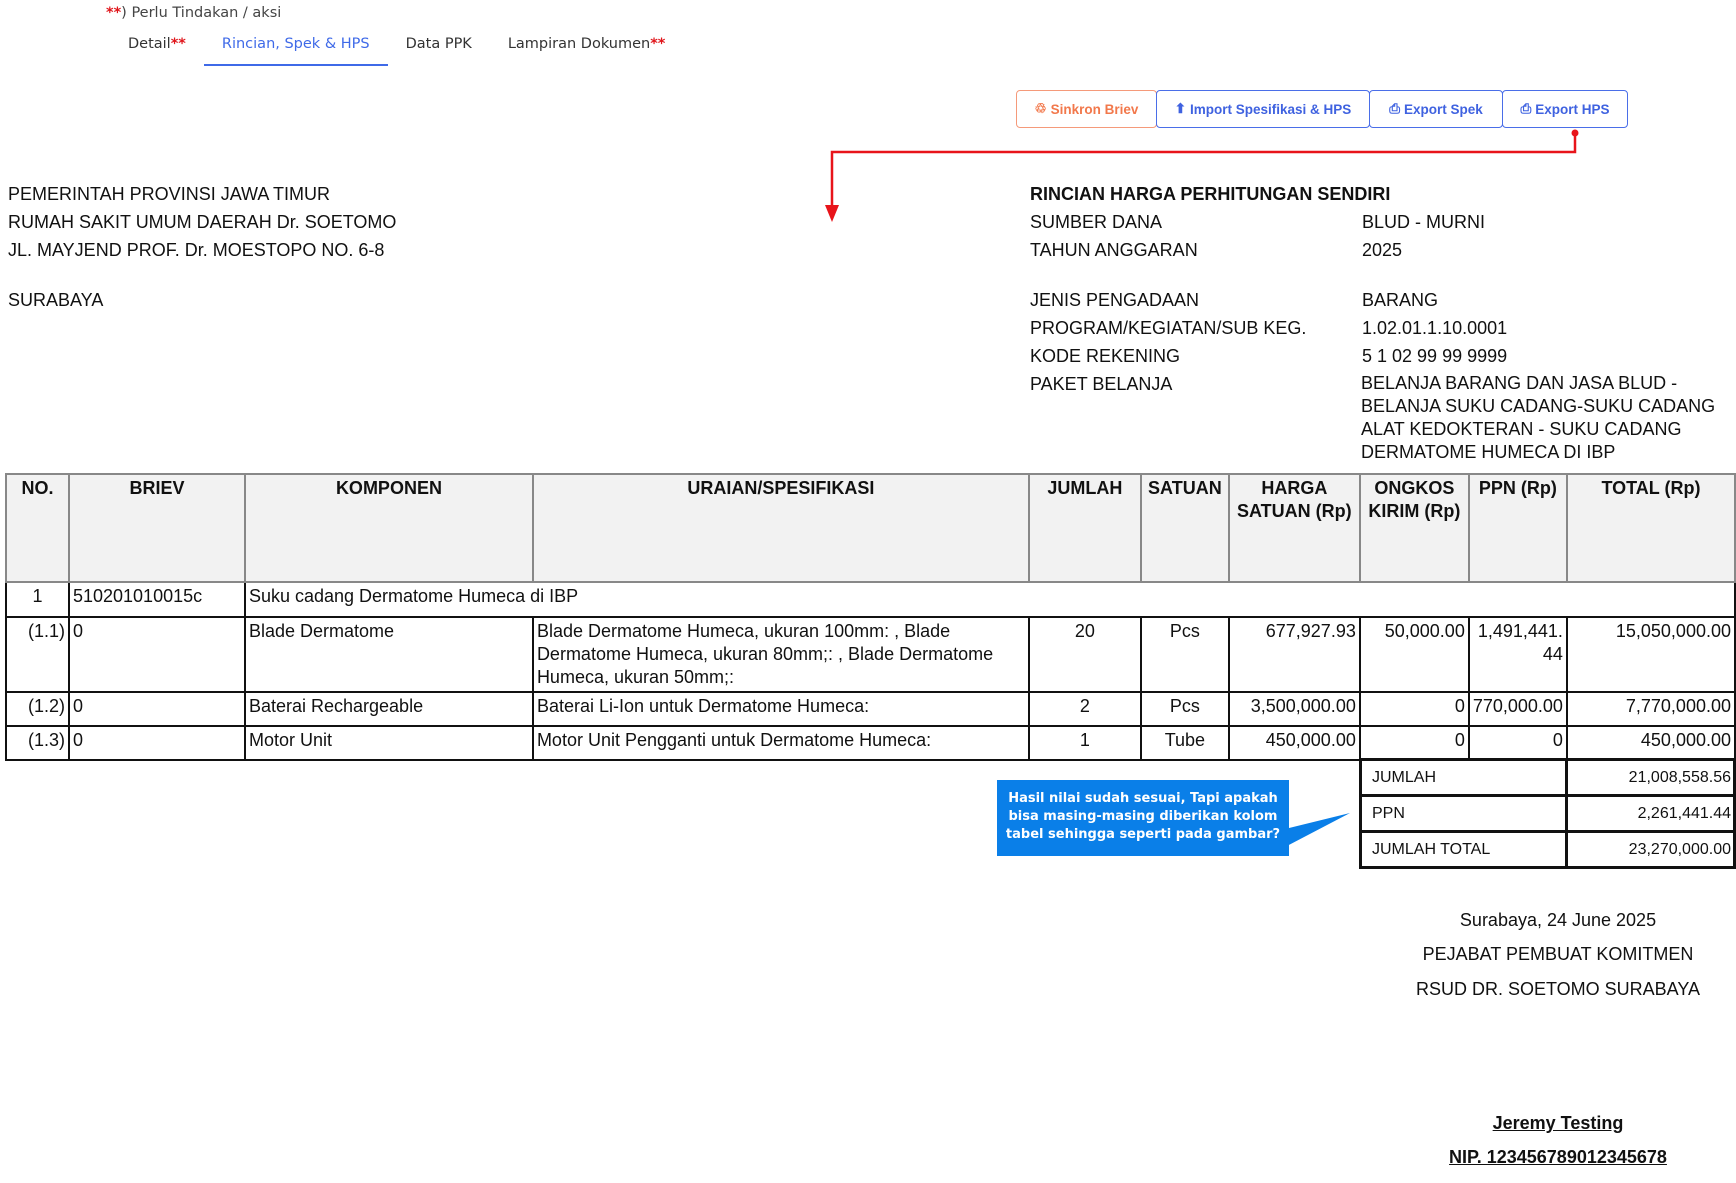  I want to click on table-cell: Baterai Li-Ion untuk Dermatome Humeca:, so click(780, 709).